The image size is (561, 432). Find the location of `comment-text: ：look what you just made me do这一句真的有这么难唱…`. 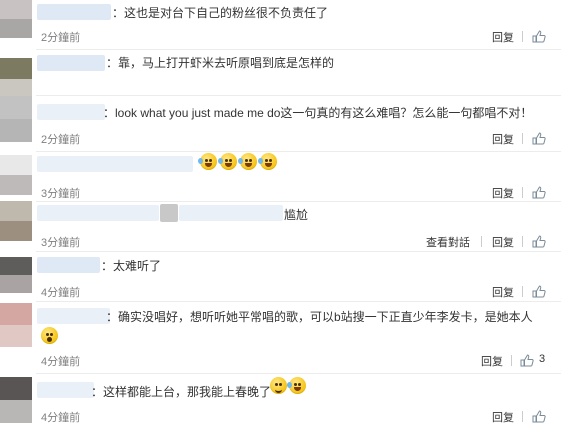

comment-text: ：look what you just made me do这一句真的有这么难唱… is located at coordinates (318, 113).